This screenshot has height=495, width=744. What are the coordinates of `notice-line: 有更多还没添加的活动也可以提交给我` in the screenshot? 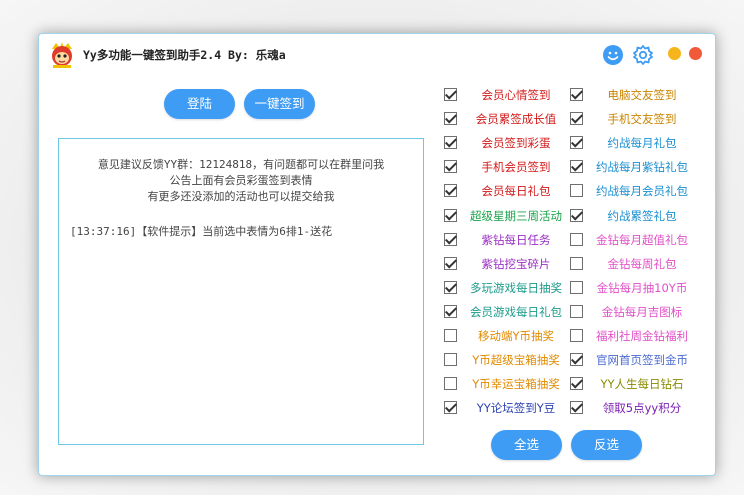 It's located at (241, 196).